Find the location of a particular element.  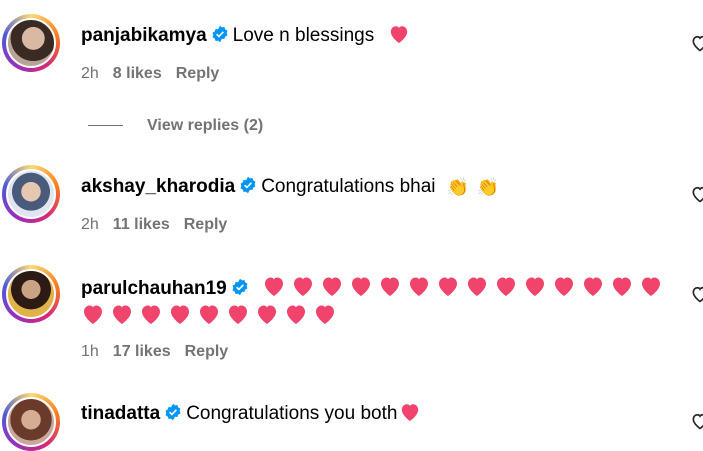

comment-text: Love n blessings is located at coordinates (303, 35).